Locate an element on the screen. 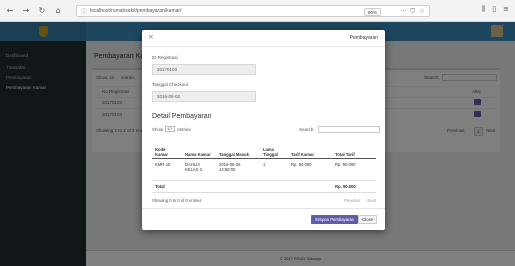  browser-tools: ⫼ ▯ ≡ is located at coordinates (495, 9).